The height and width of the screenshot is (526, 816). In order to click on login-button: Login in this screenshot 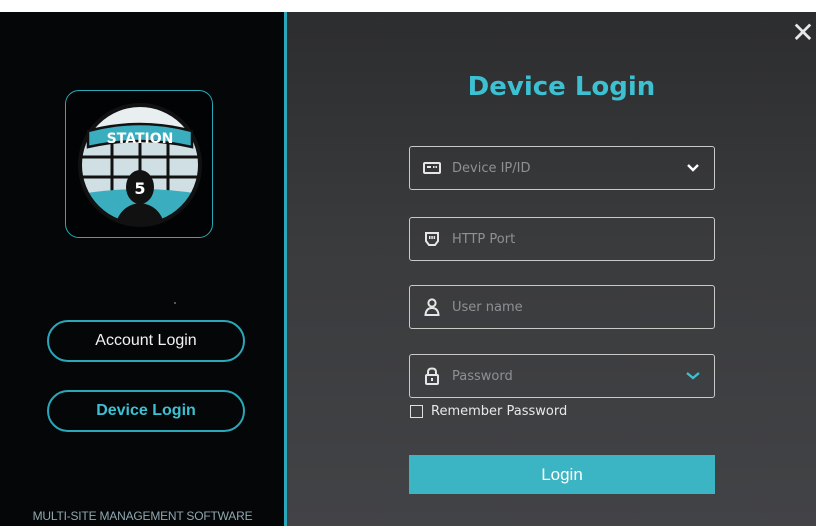, I will do `click(562, 474)`.